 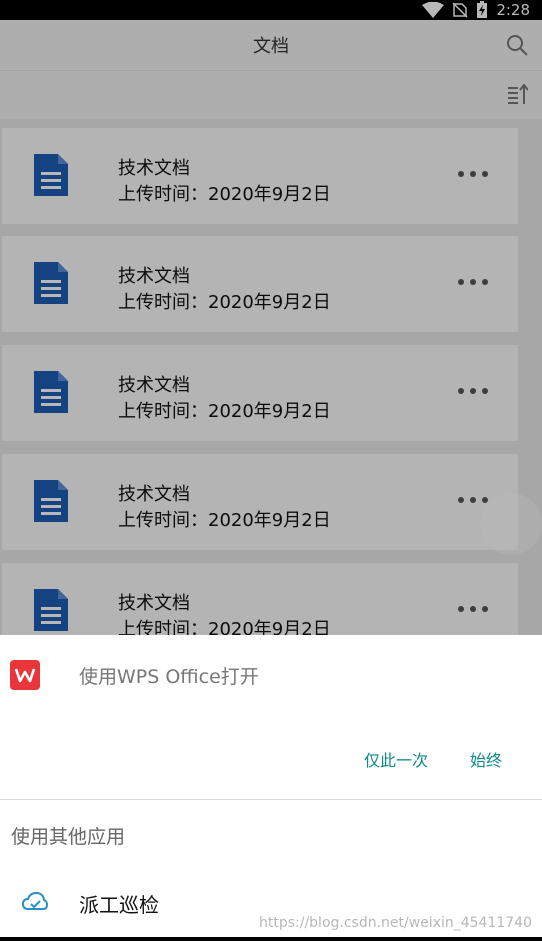 I want to click on always-button: 始终, so click(x=486, y=759).